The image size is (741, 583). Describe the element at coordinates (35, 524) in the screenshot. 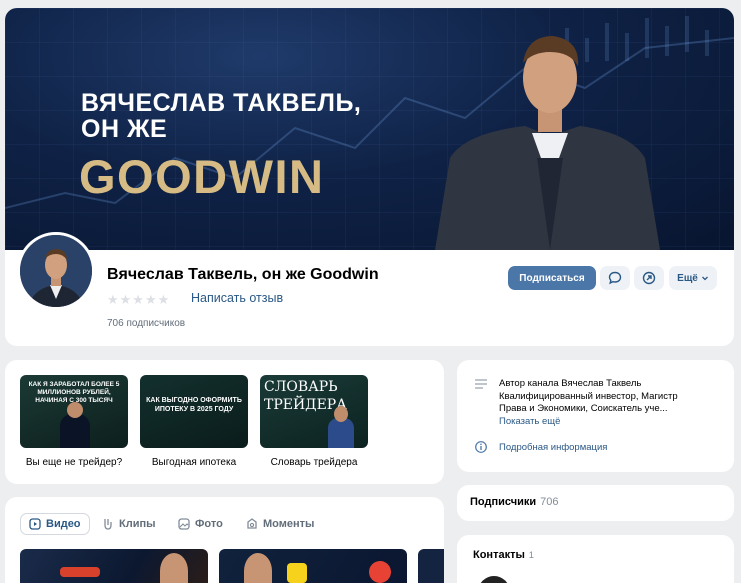

I see `video-icon` at that location.